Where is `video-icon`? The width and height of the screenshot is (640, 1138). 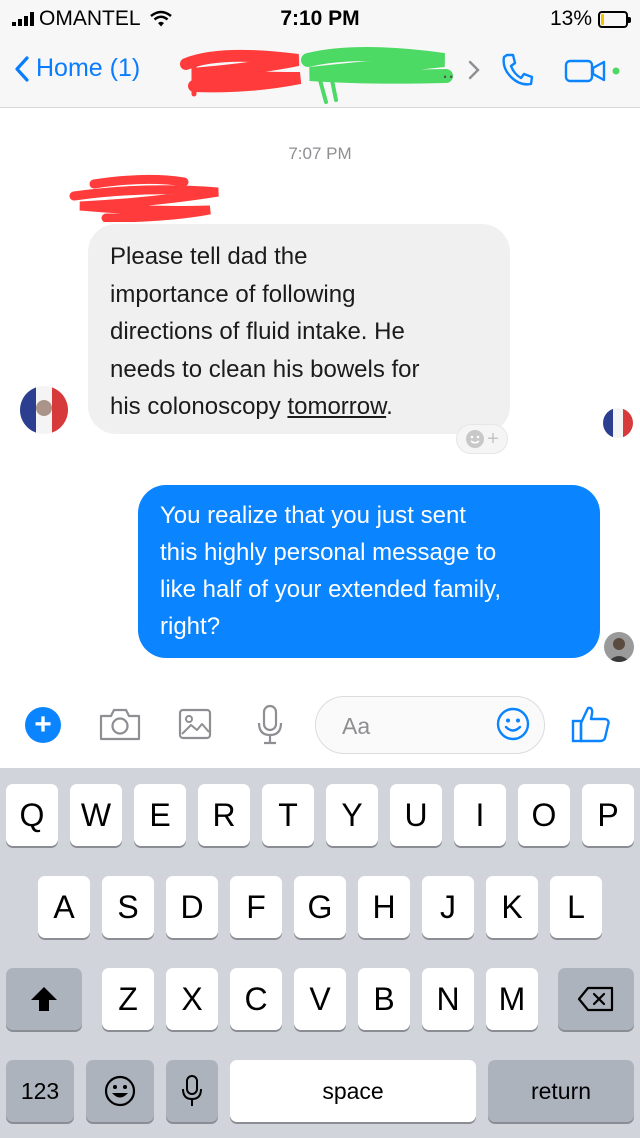 video-icon is located at coordinates (594, 71).